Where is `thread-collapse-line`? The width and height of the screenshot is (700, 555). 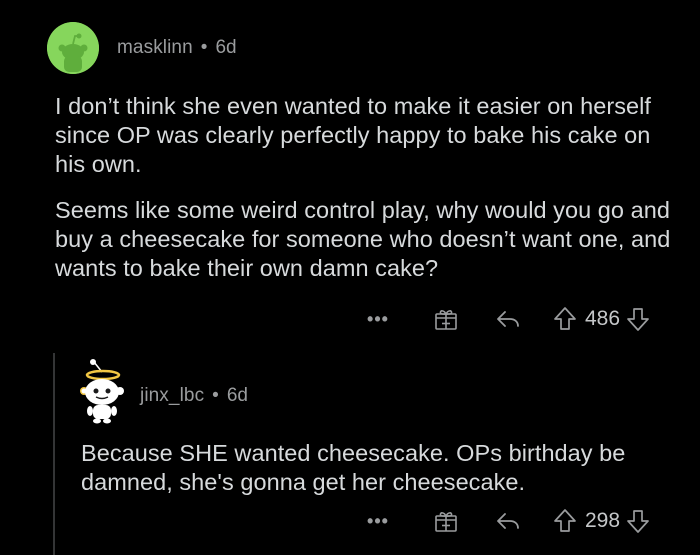 thread-collapse-line is located at coordinates (54, 454).